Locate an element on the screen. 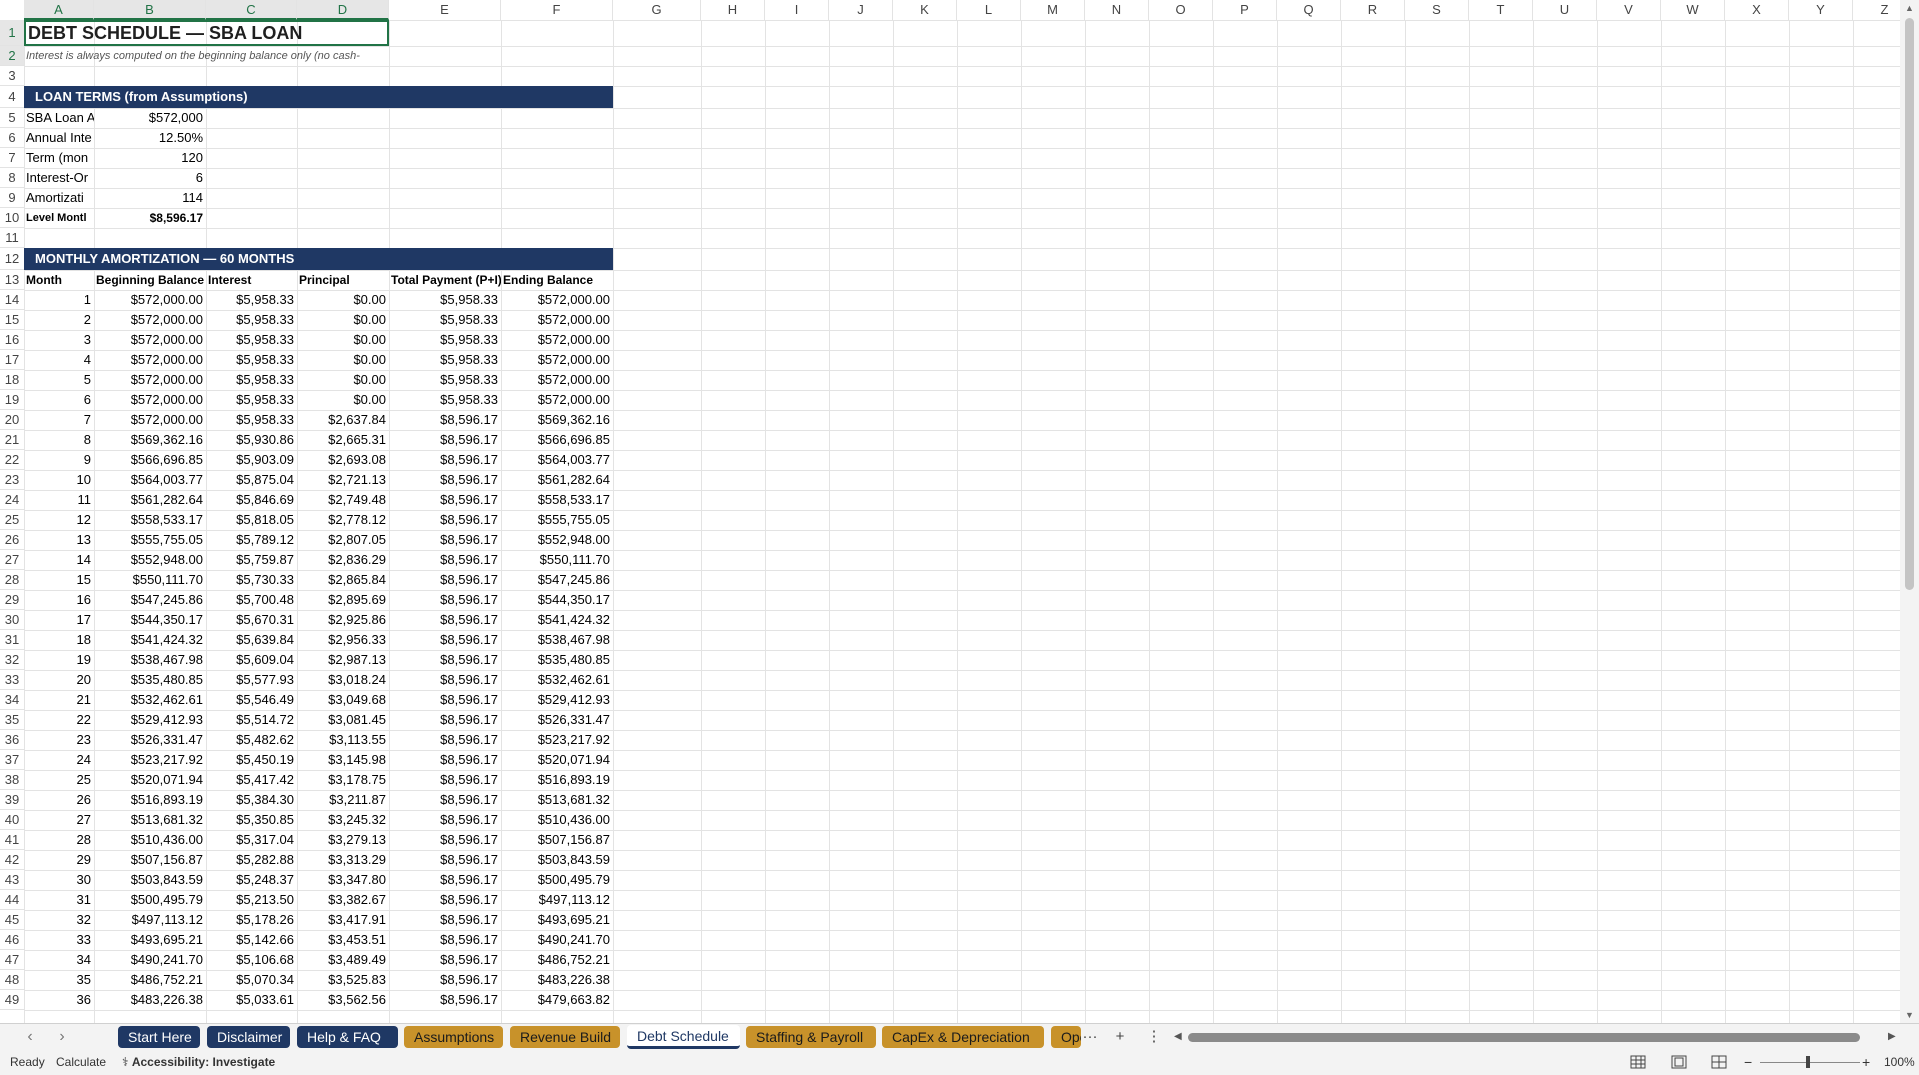  zoom-in-icon: + is located at coordinates (1866, 1062).